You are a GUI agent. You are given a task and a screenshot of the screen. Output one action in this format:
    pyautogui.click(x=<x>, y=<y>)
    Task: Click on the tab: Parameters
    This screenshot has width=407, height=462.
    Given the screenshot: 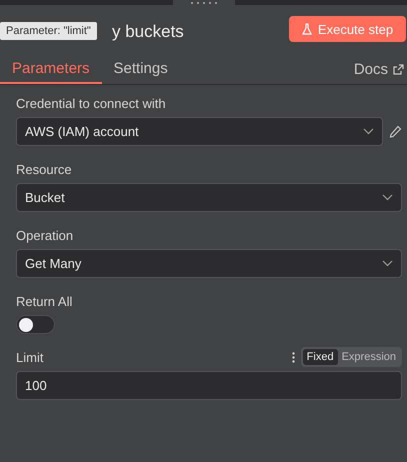 What is the action you would take?
    pyautogui.click(x=51, y=69)
    